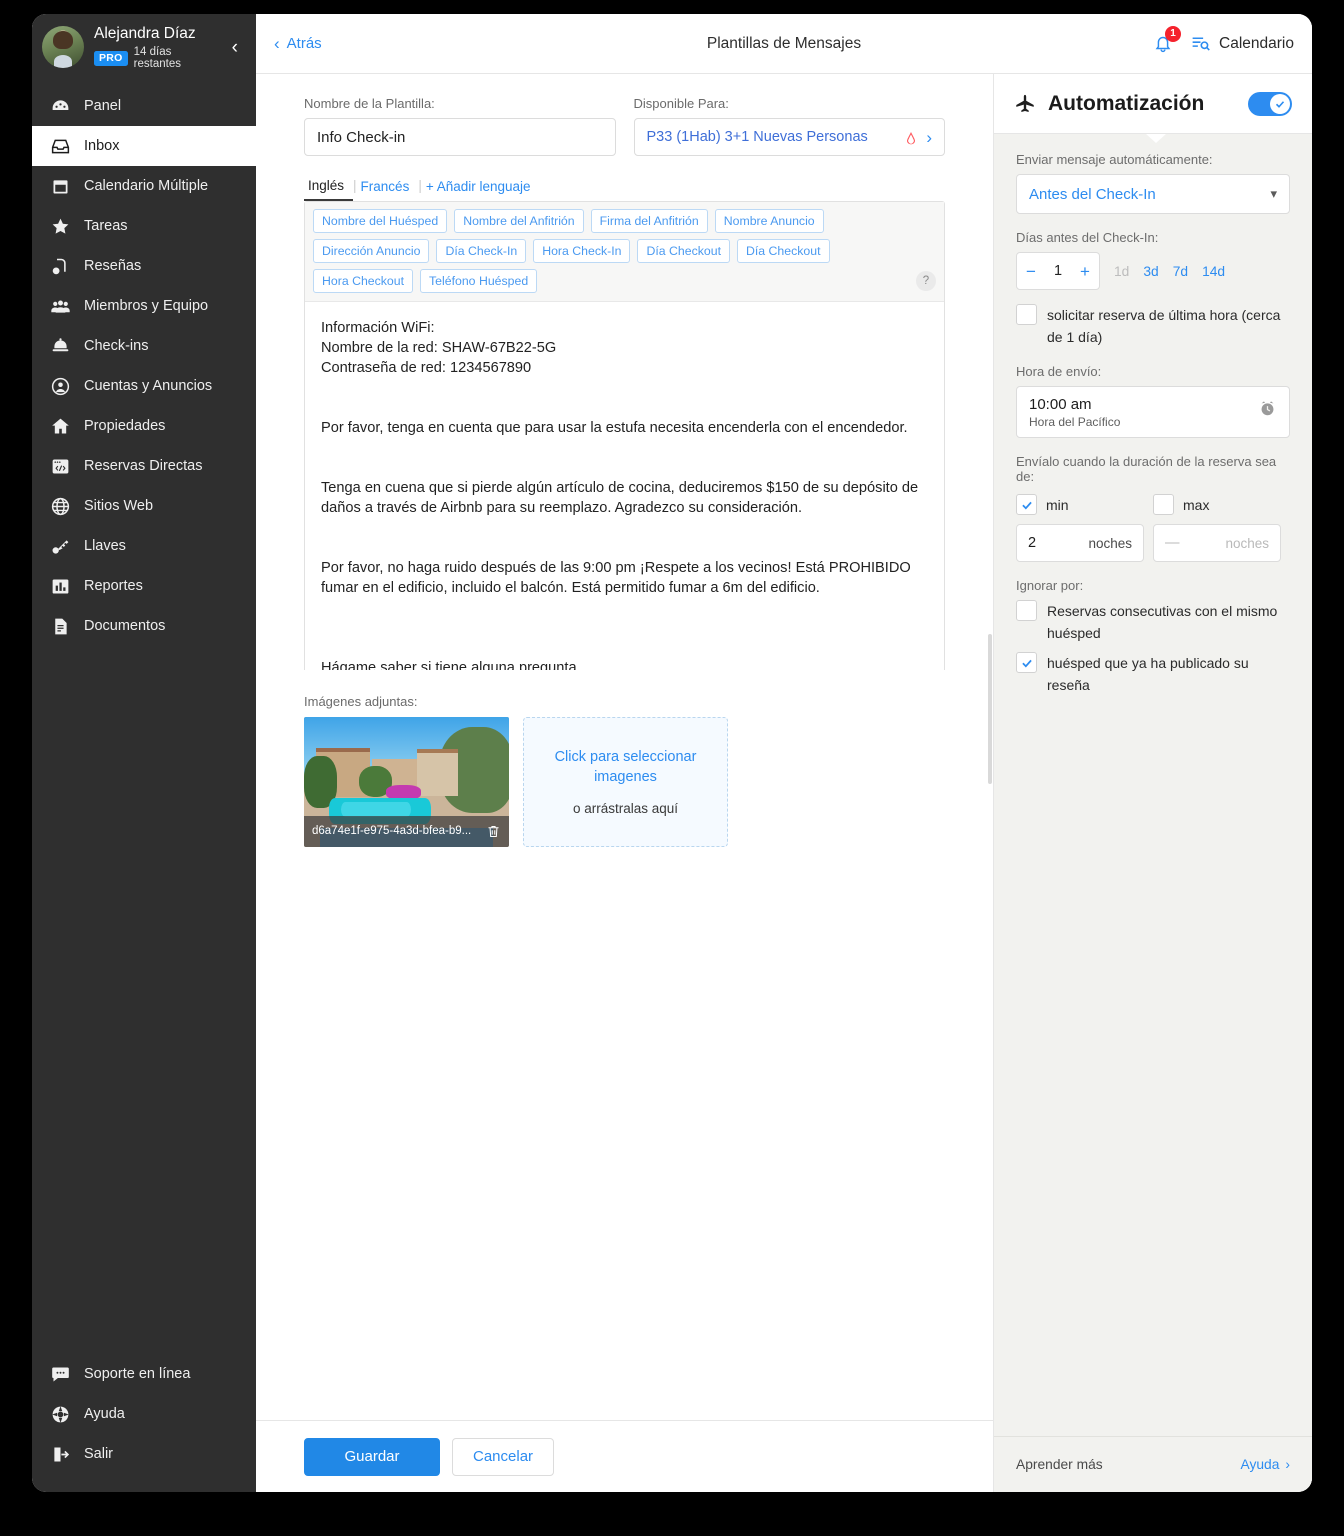  Describe the element at coordinates (1110, 543) in the screenshot. I see `min-nights-unit: noches` at that location.